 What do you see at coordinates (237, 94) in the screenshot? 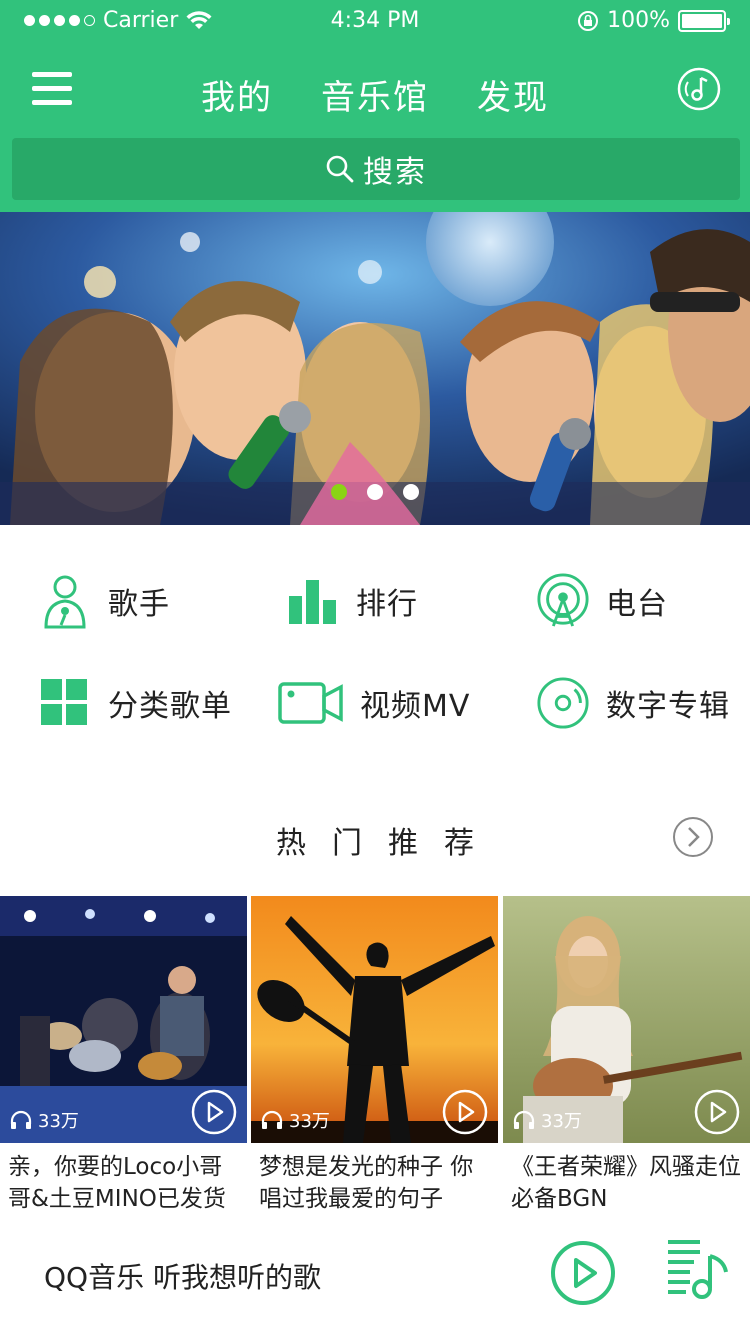
I see `tab-mine: 我的` at bounding box center [237, 94].